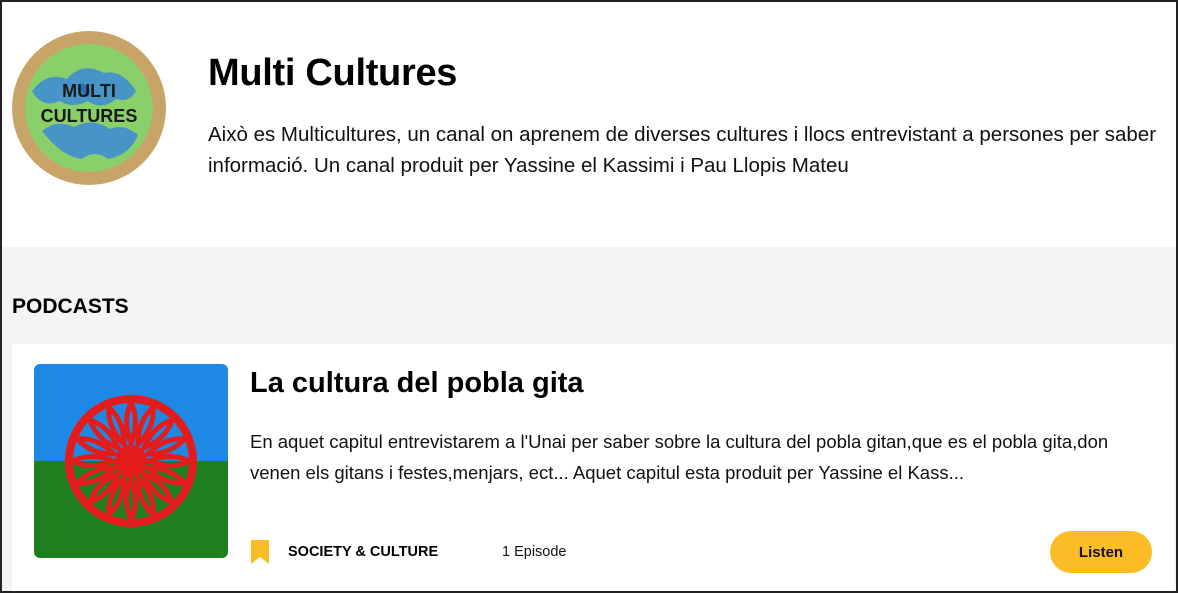 The image size is (1178, 593). Describe the element at coordinates (534, 552) in the screenshot. I see `episode-count: 1 Episode` at that location.